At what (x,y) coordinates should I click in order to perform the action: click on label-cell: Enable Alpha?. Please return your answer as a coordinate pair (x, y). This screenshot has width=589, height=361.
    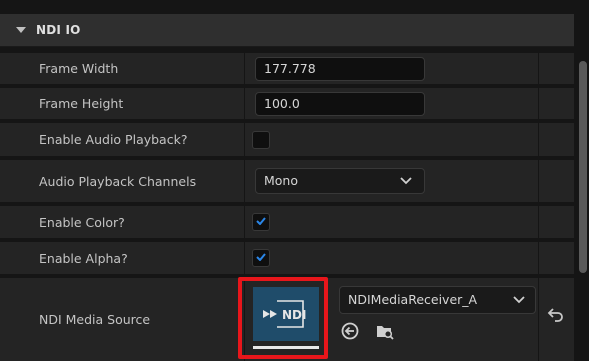
    Looking at the image, I should click on (122, 258).